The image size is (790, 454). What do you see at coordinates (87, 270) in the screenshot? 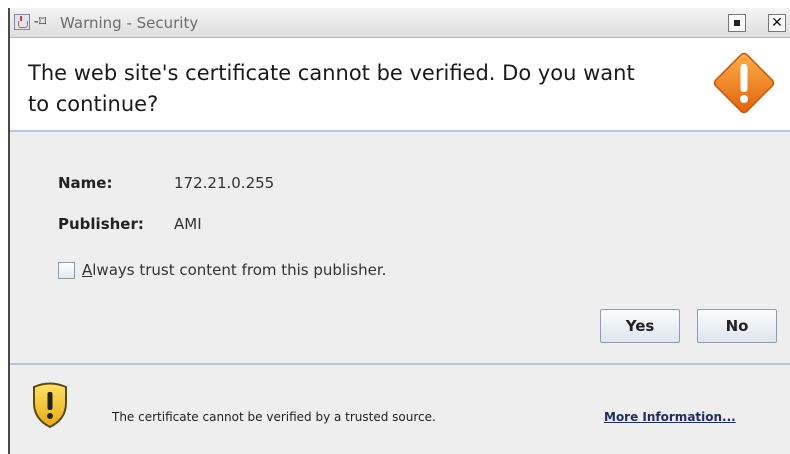
I see `always-trust-mnemonic: A` at bounding box center [87, 270].